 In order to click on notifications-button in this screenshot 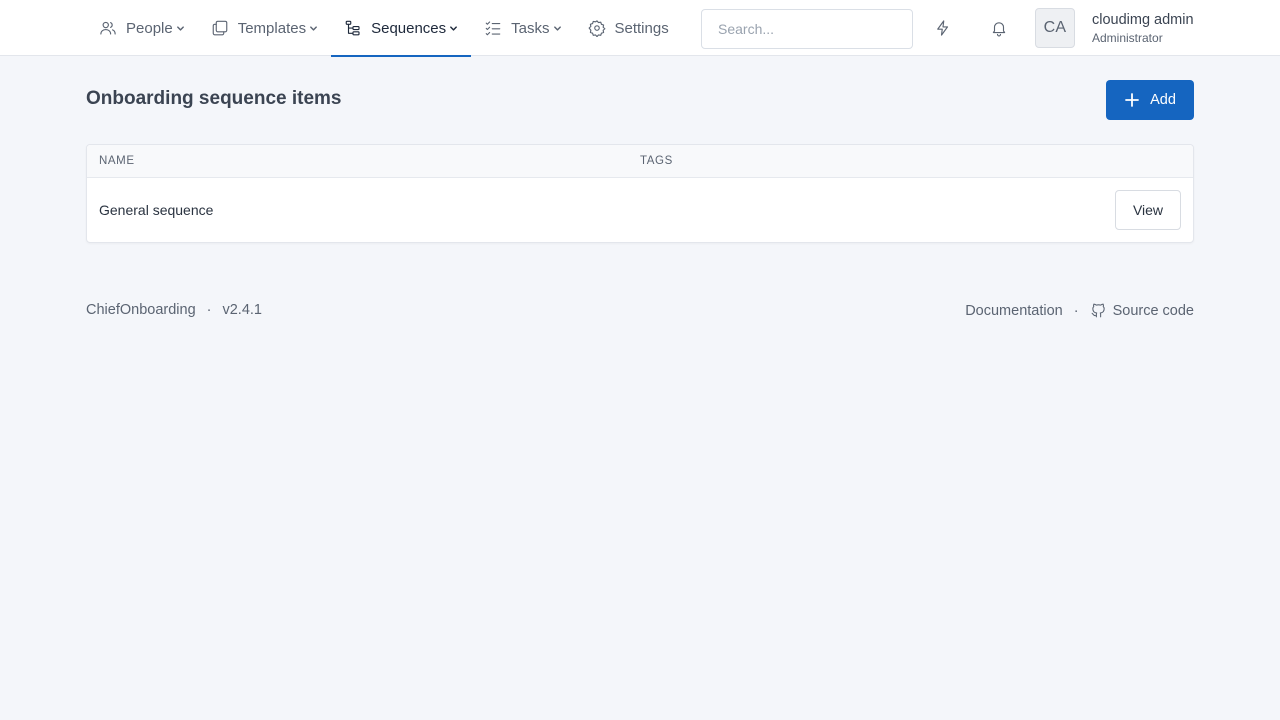, I will do `click(999, 28)`.